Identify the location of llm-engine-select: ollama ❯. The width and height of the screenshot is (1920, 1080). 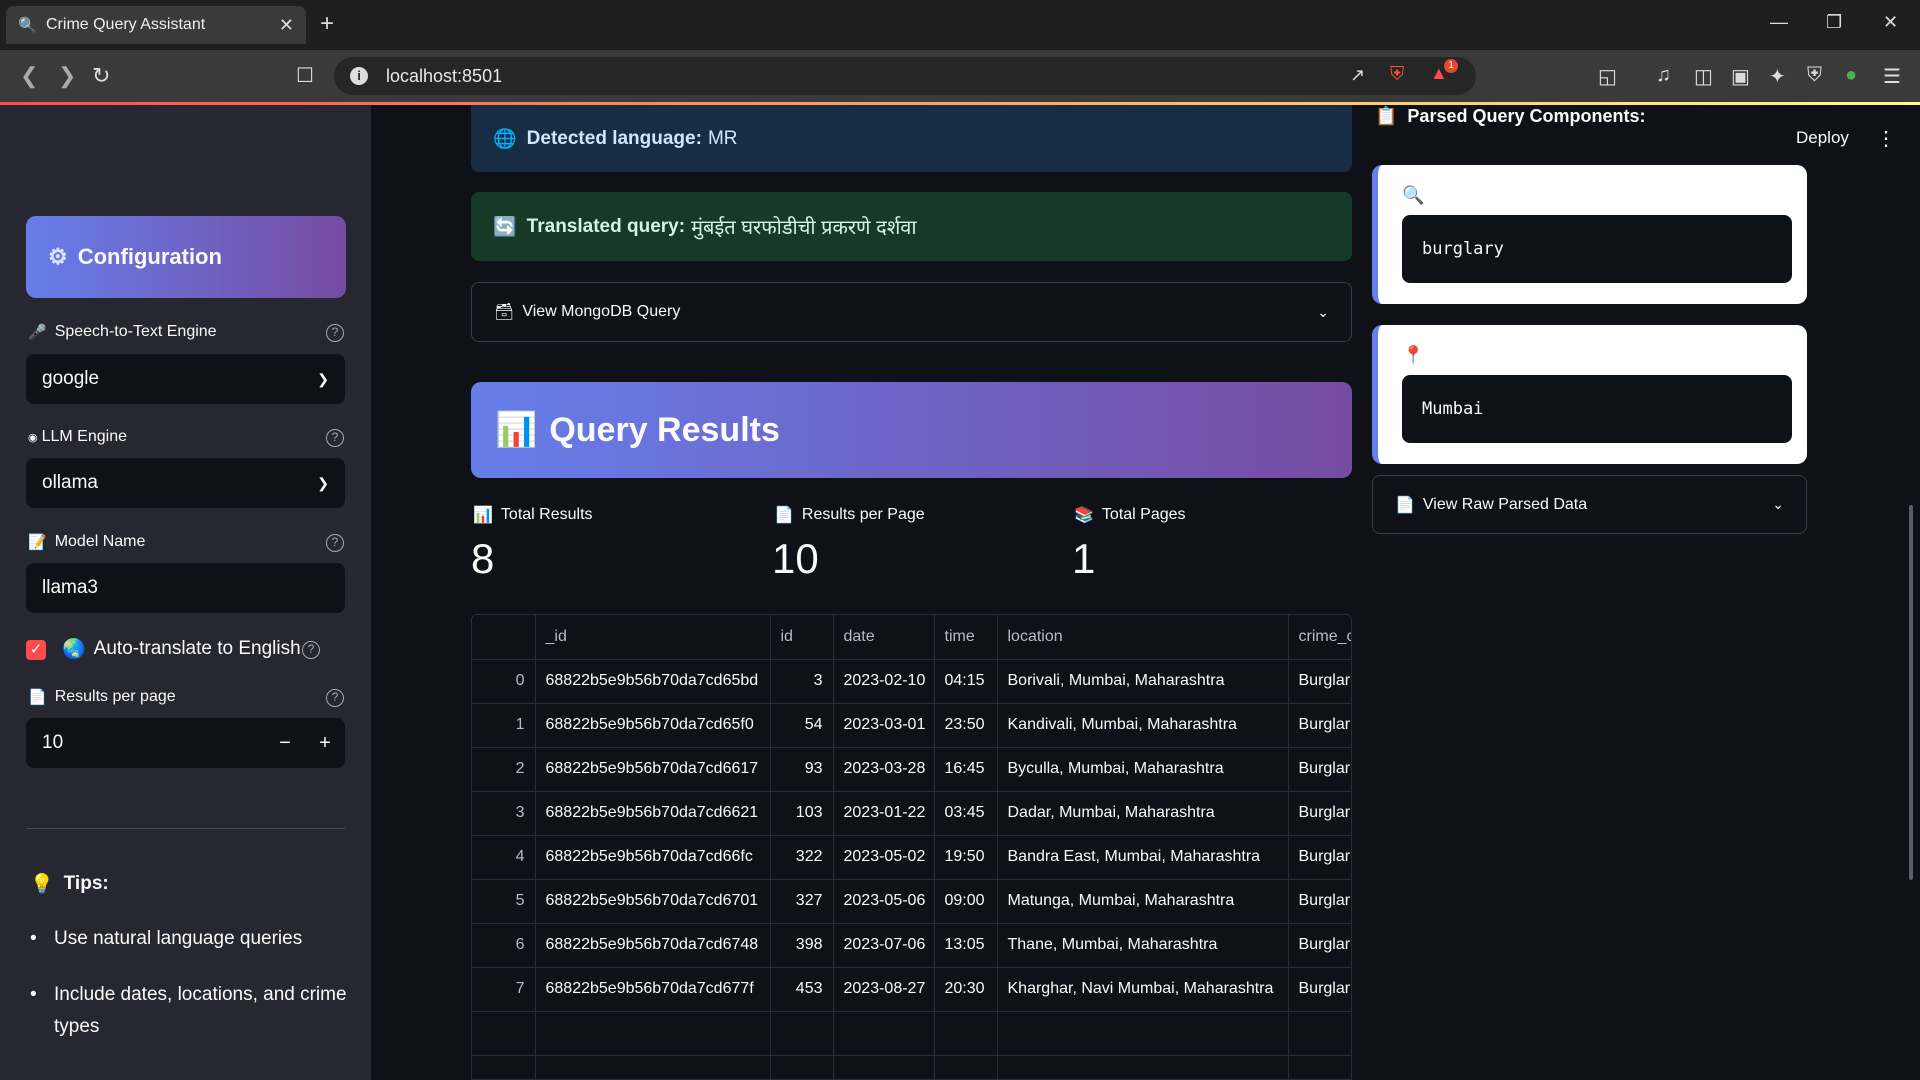
(185, 483).